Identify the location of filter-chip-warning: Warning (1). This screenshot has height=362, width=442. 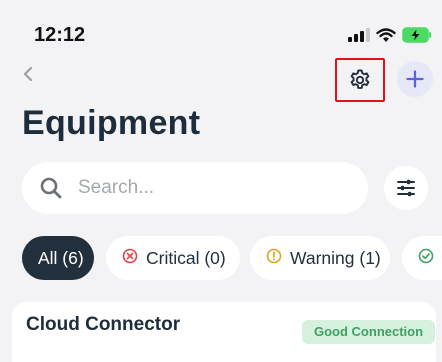
(320, 258).